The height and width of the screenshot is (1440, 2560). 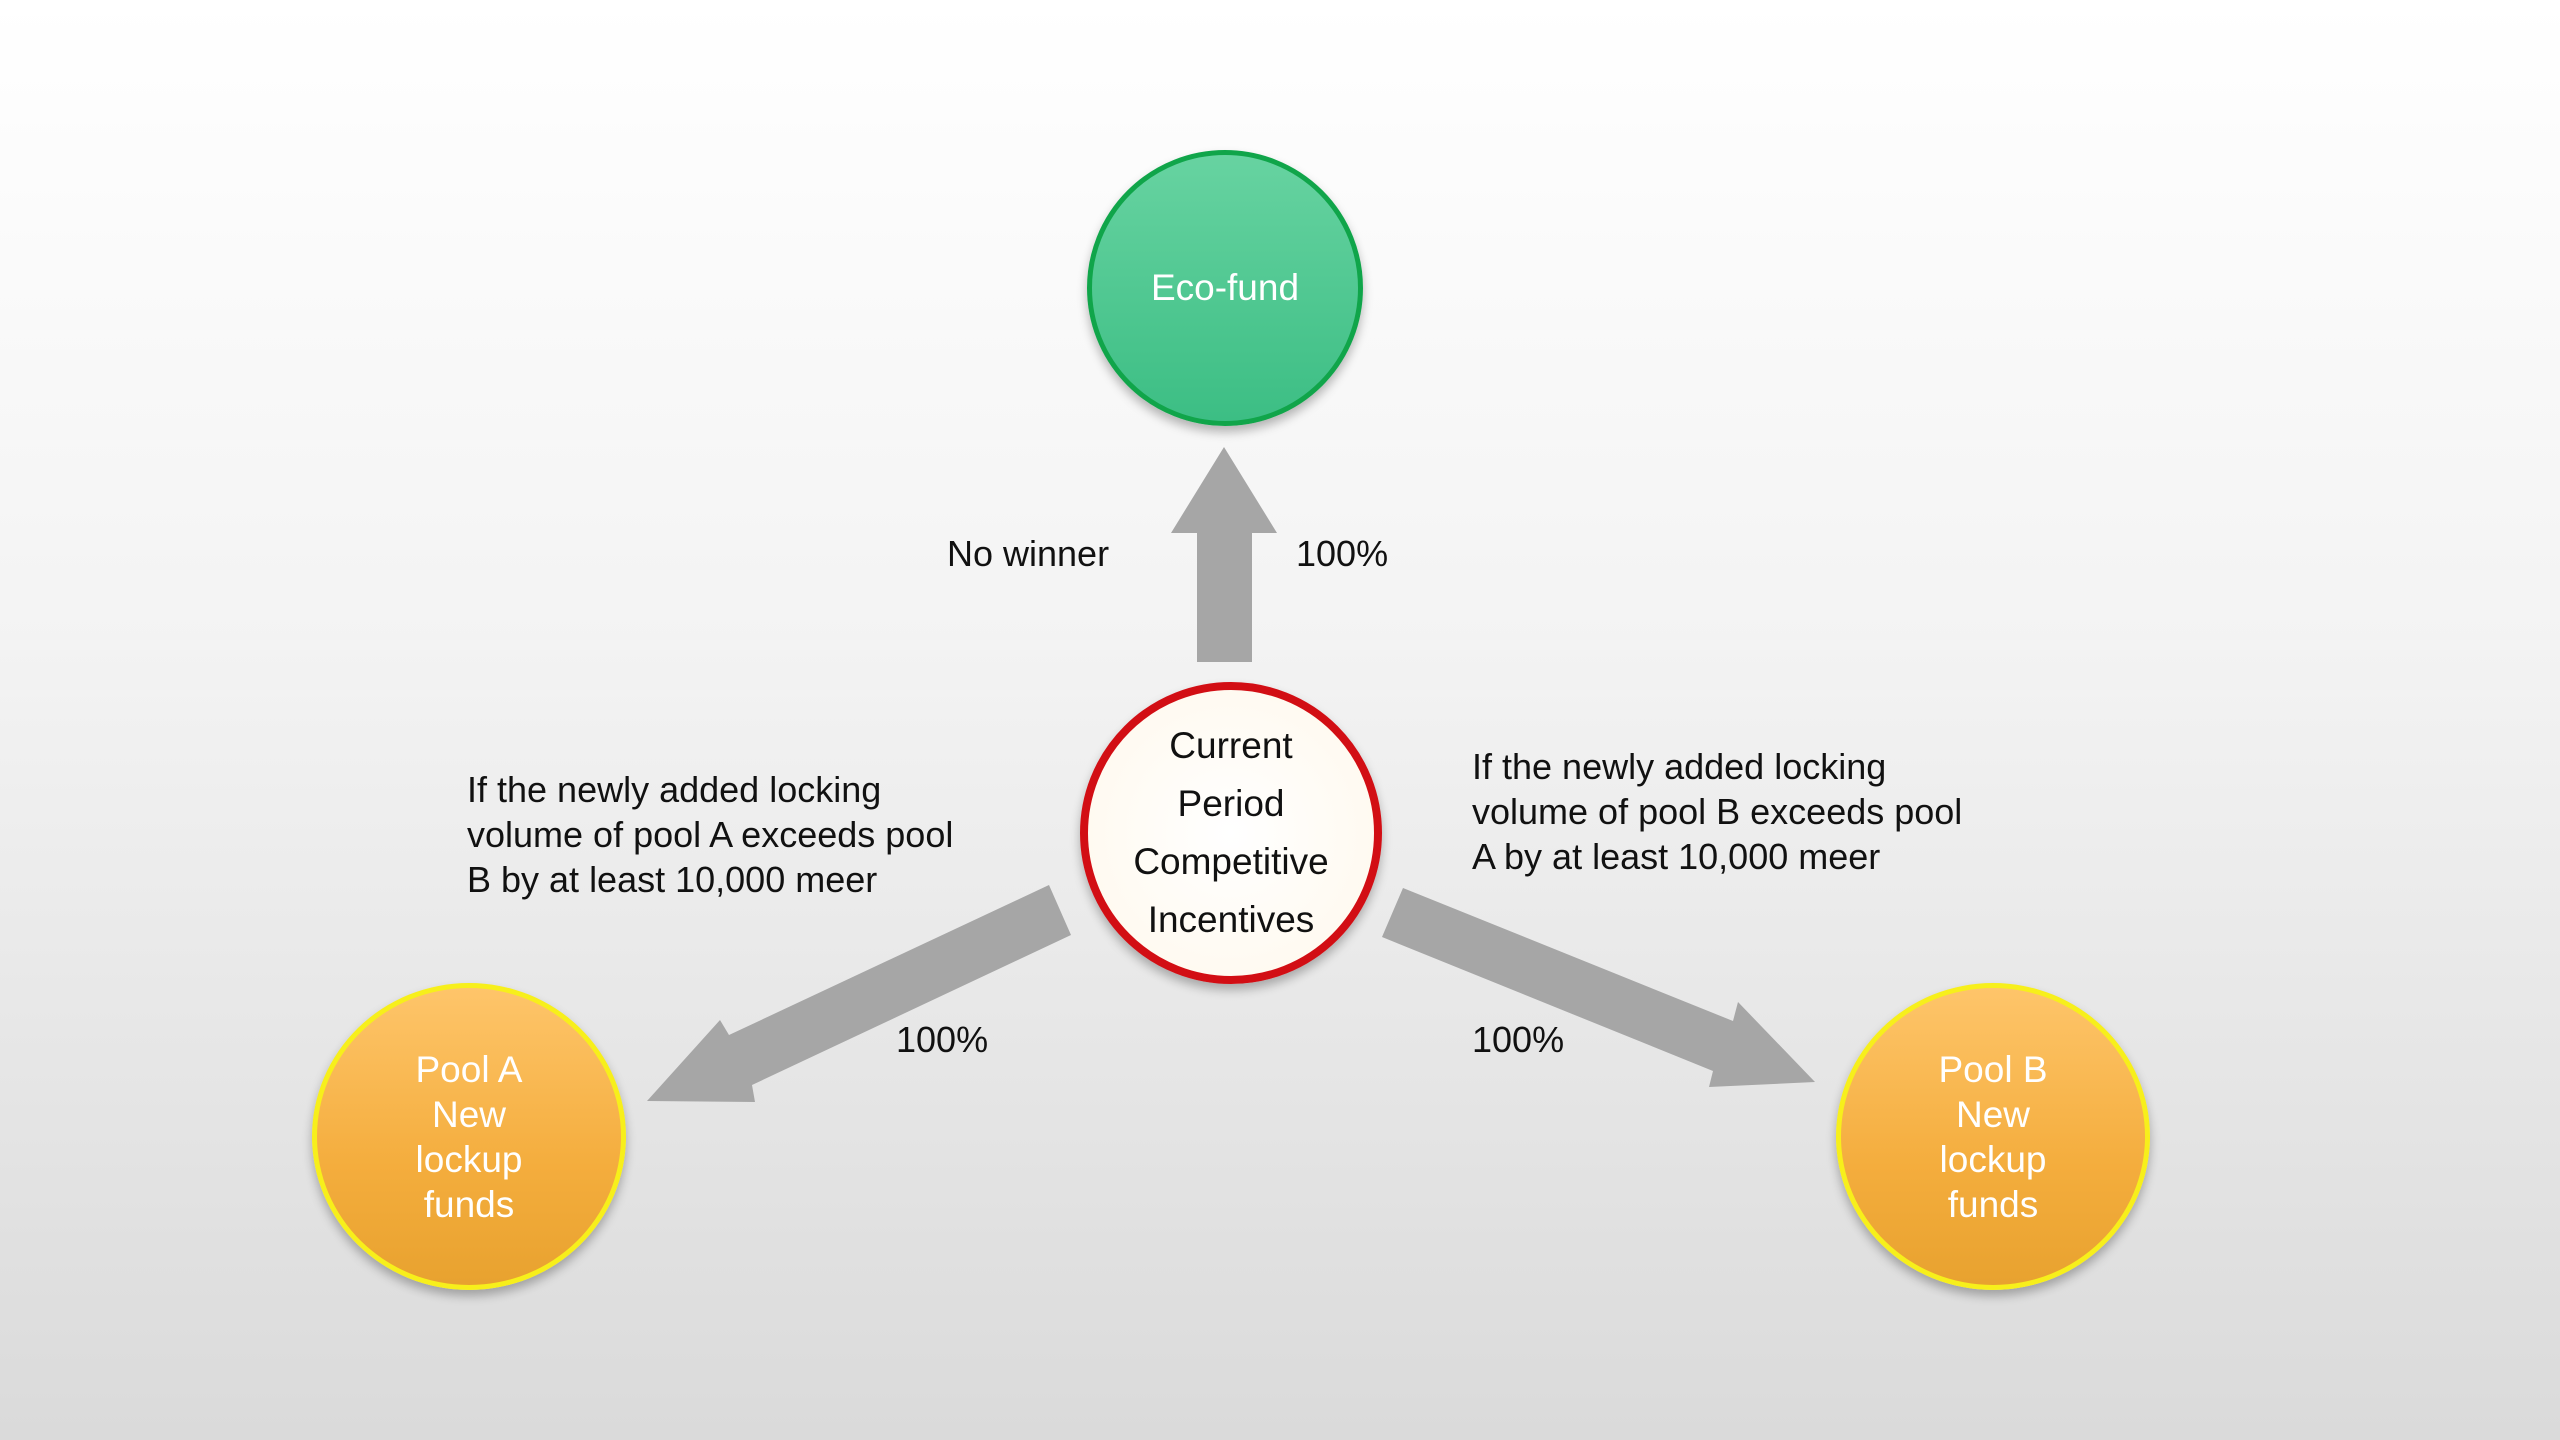 I want to click on pool-a-condition-line-1: If the newly added locking, so click(x=674, y=789).